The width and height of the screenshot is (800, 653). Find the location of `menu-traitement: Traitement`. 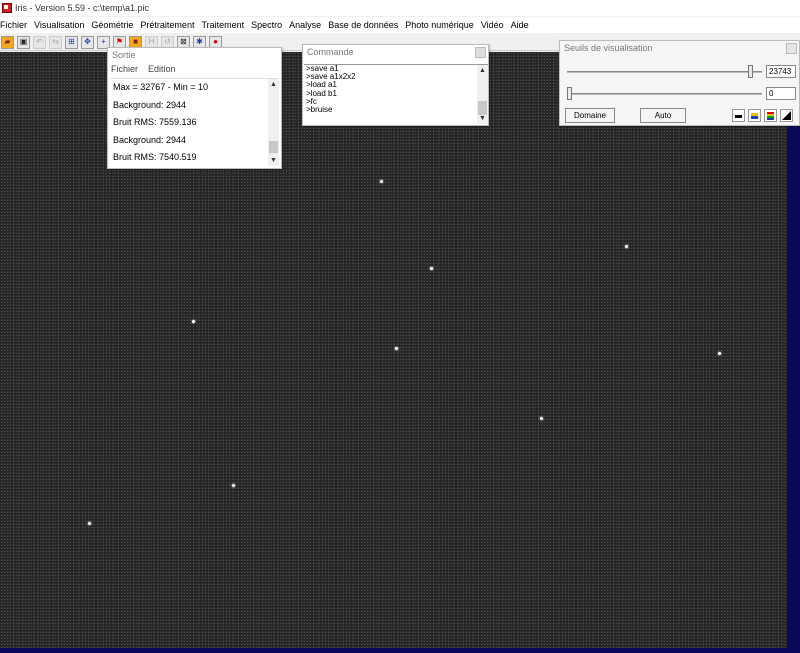

menu-traitement: Traitement is located at coordinates (225, 25).